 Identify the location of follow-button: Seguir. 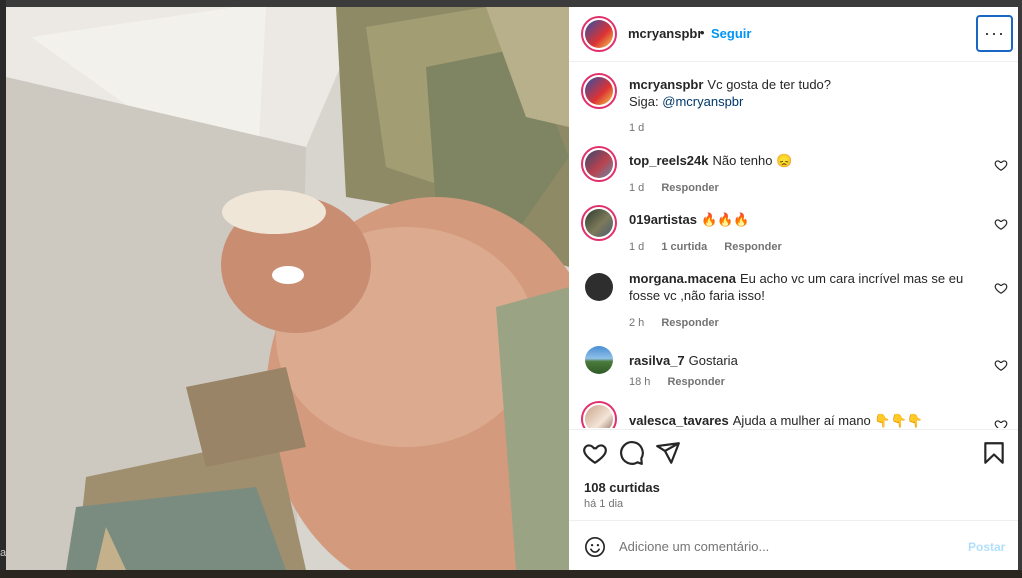
(731, 33).